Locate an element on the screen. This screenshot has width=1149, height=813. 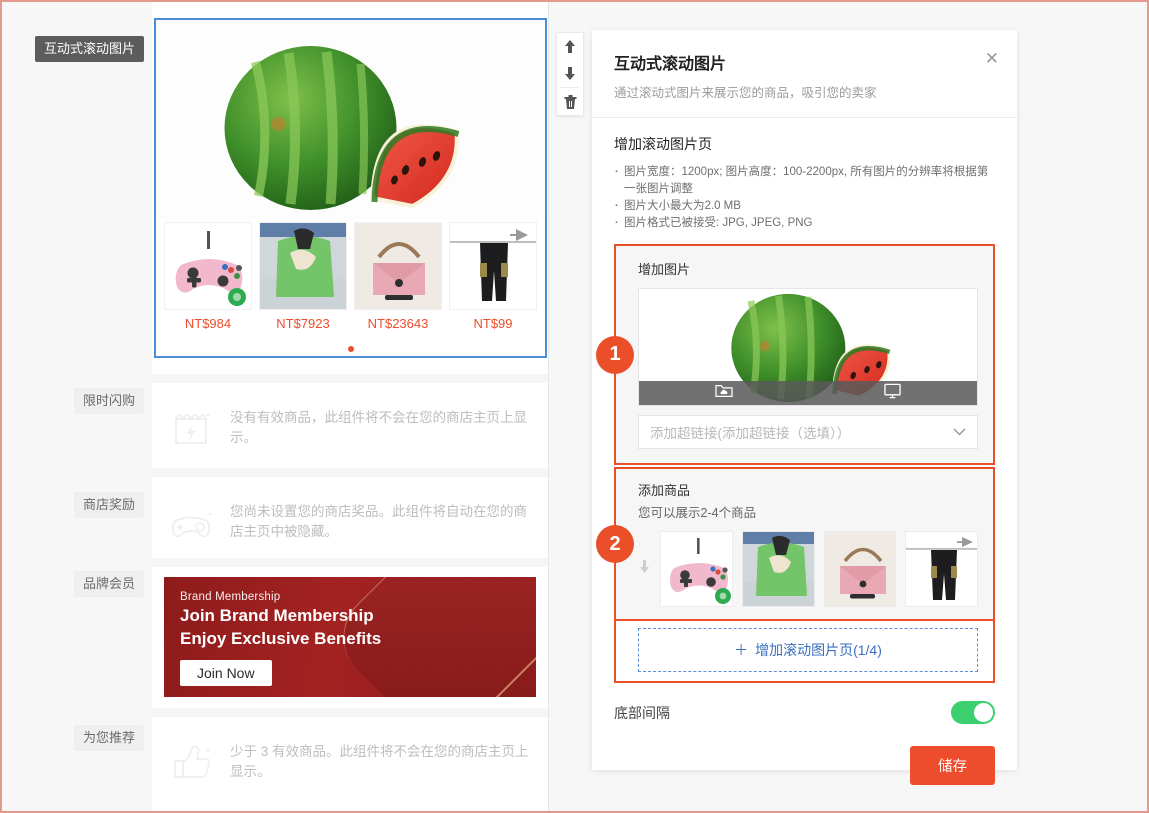
preview-thumb-pink-handbag is located at coordinates (398, 266).